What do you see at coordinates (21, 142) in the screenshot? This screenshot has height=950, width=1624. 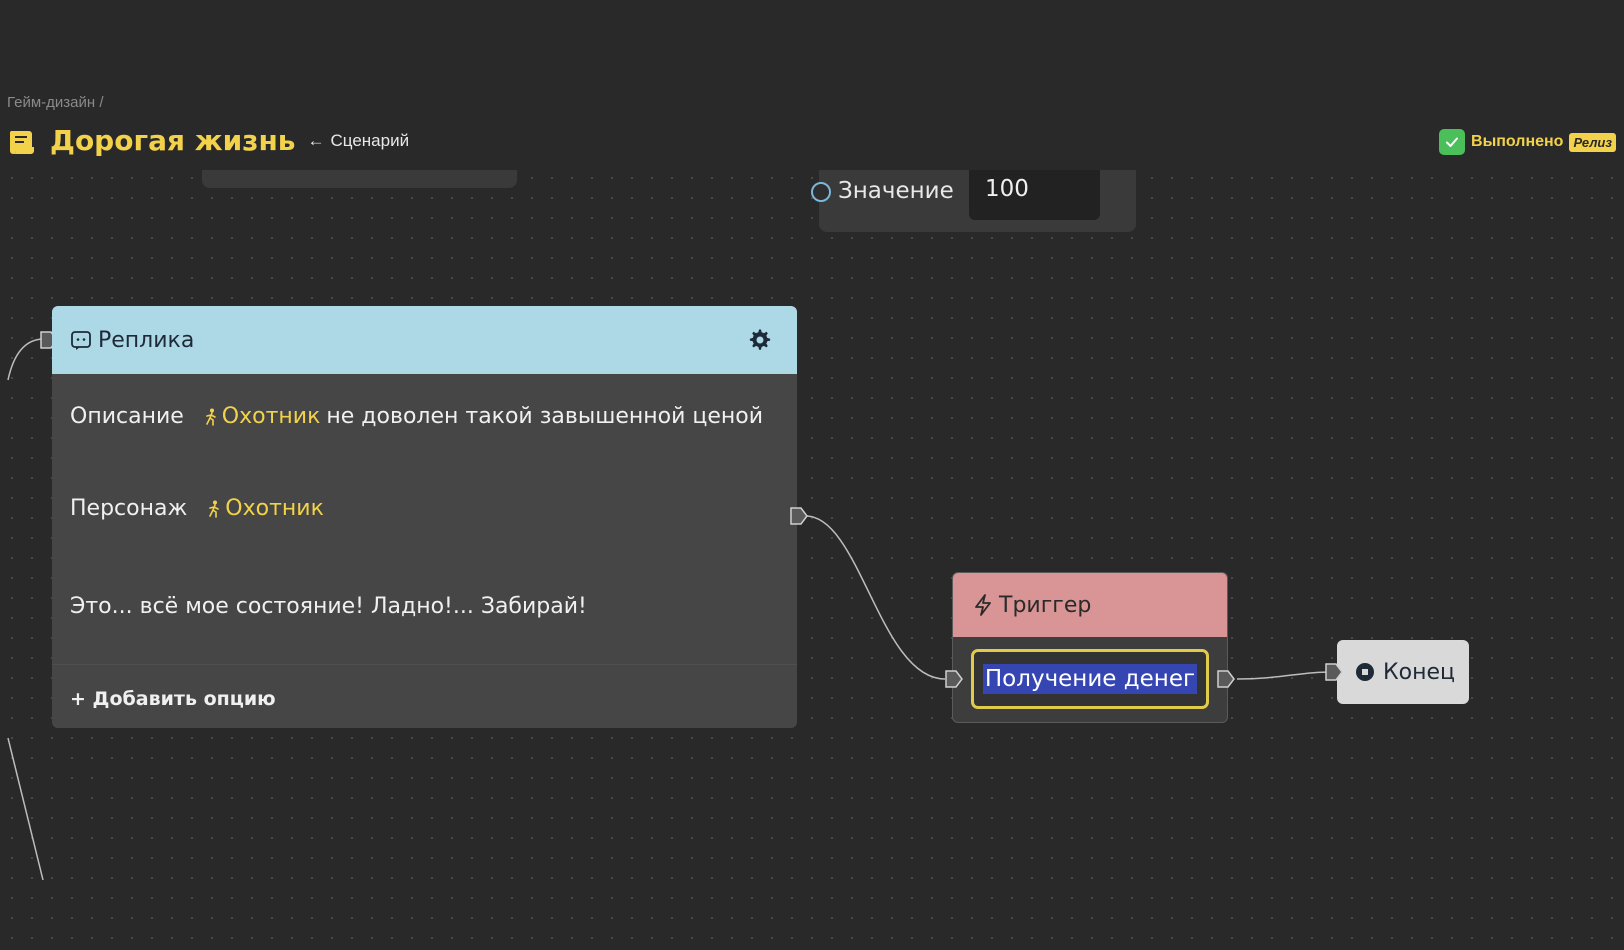 I see `scroll-icon` at bounding box center [21, 142].